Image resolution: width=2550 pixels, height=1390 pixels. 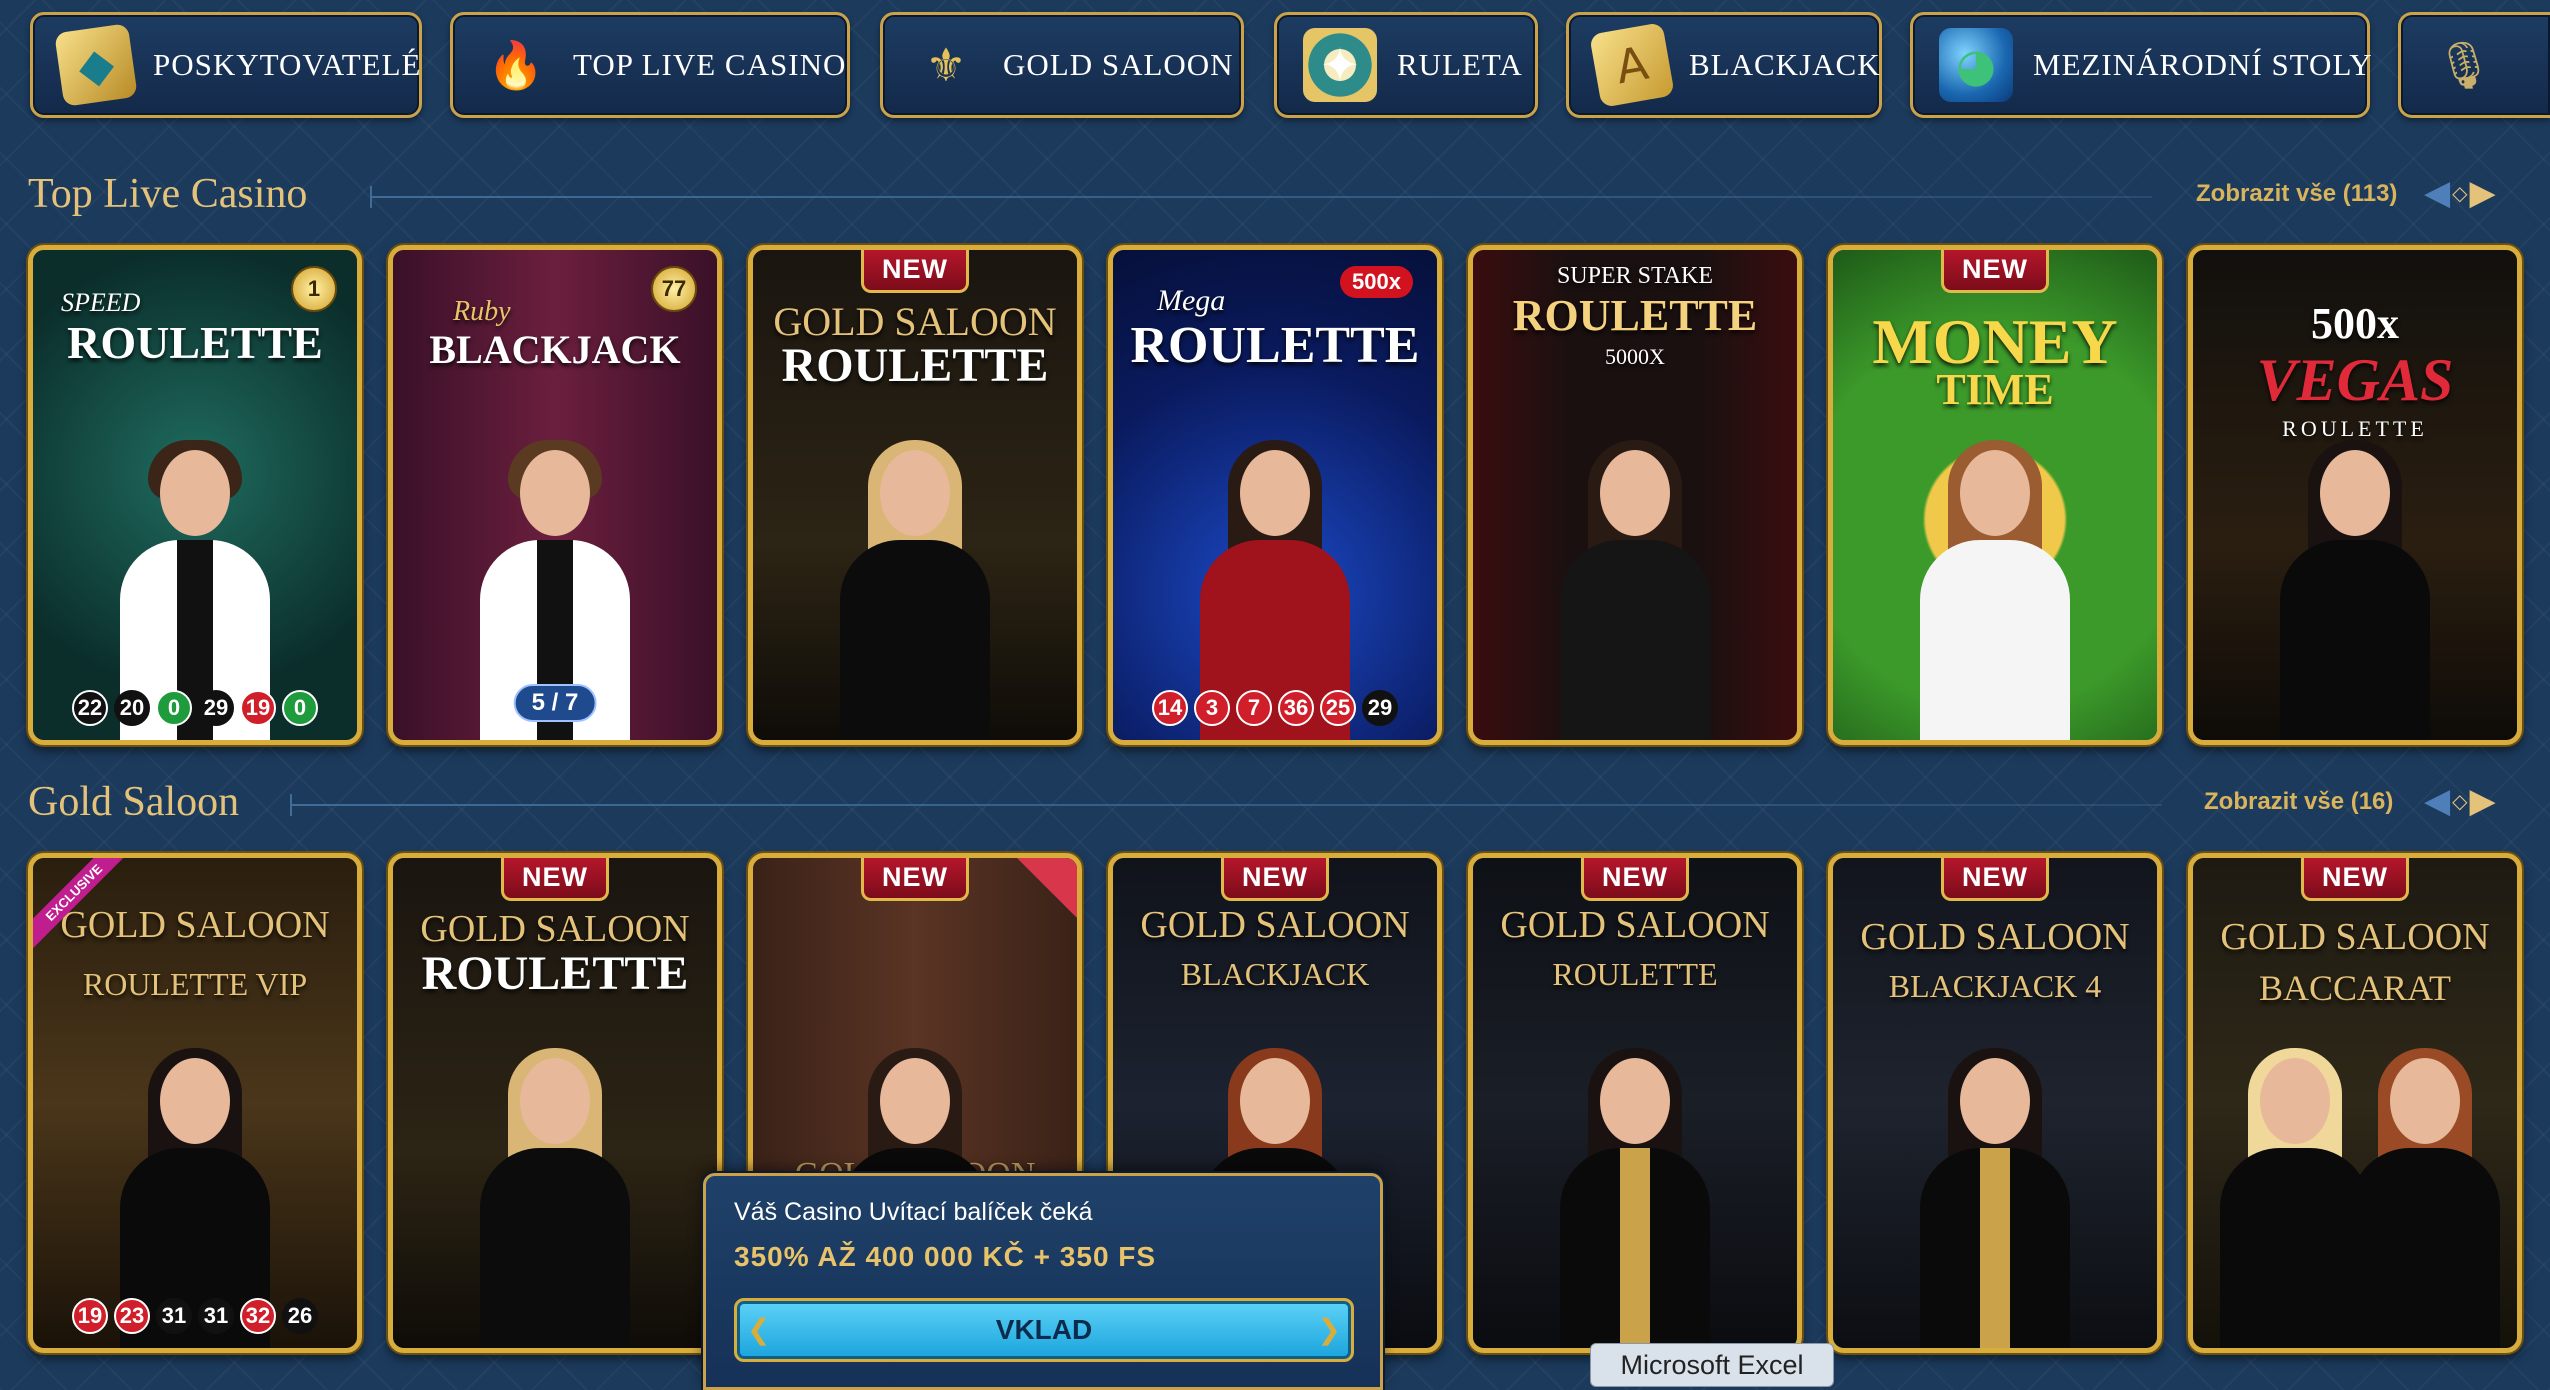 What do you see at coordinates (1995, 986) in the screenshot?
I see `card-subtitle: BLACKJACK 4` at bounding box center [1995, 986].